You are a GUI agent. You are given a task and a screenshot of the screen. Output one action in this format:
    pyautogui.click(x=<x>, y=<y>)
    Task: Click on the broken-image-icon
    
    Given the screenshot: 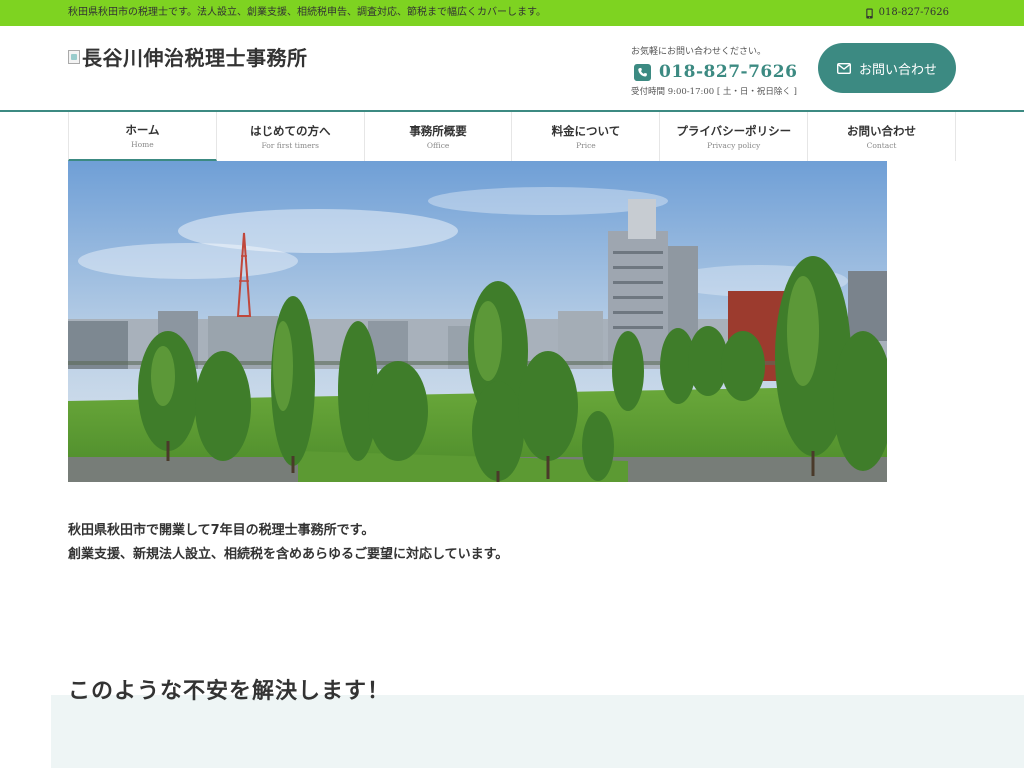 What is the action you would take?
    pyautogui.click(x=74, y=56)
    